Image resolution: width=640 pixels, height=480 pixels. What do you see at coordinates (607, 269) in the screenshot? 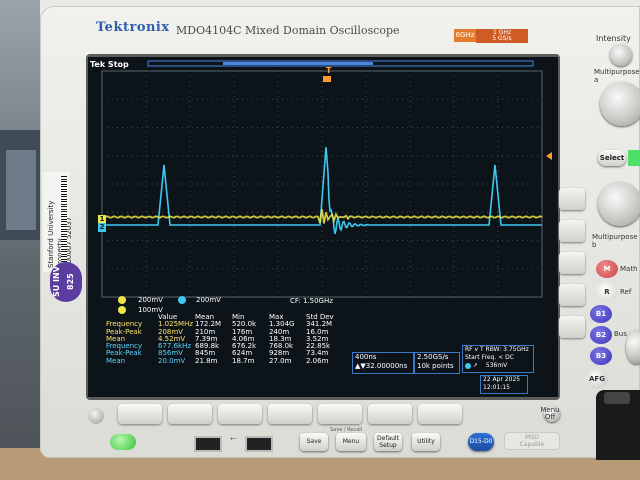
I see `math-button: M` at bounding box center [607, 269].